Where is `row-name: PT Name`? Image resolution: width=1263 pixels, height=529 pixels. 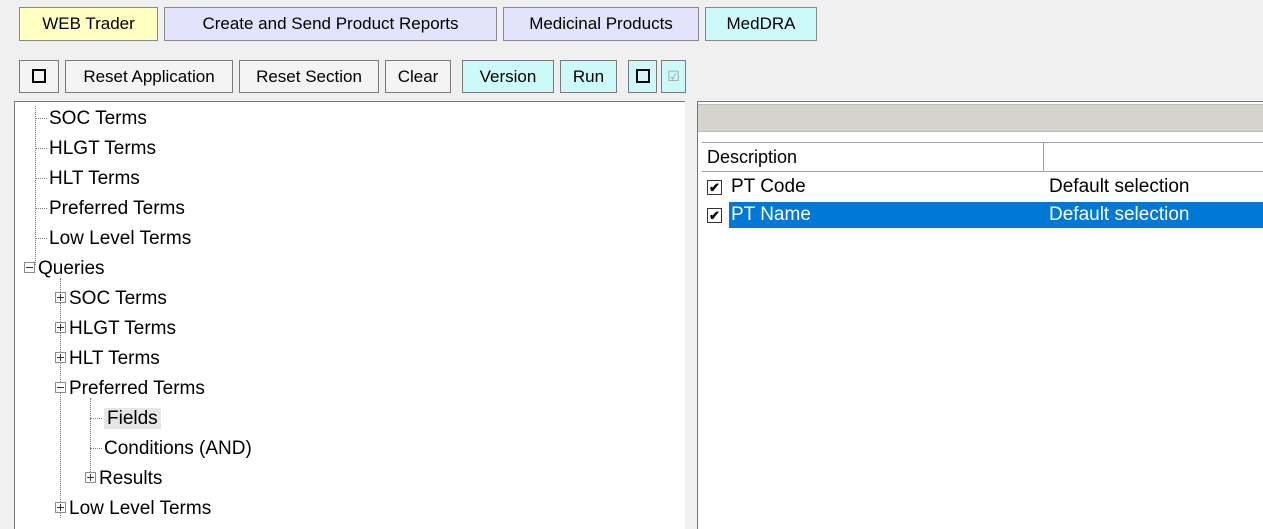 row-name: PT Name is located at coordinates (887, 215).